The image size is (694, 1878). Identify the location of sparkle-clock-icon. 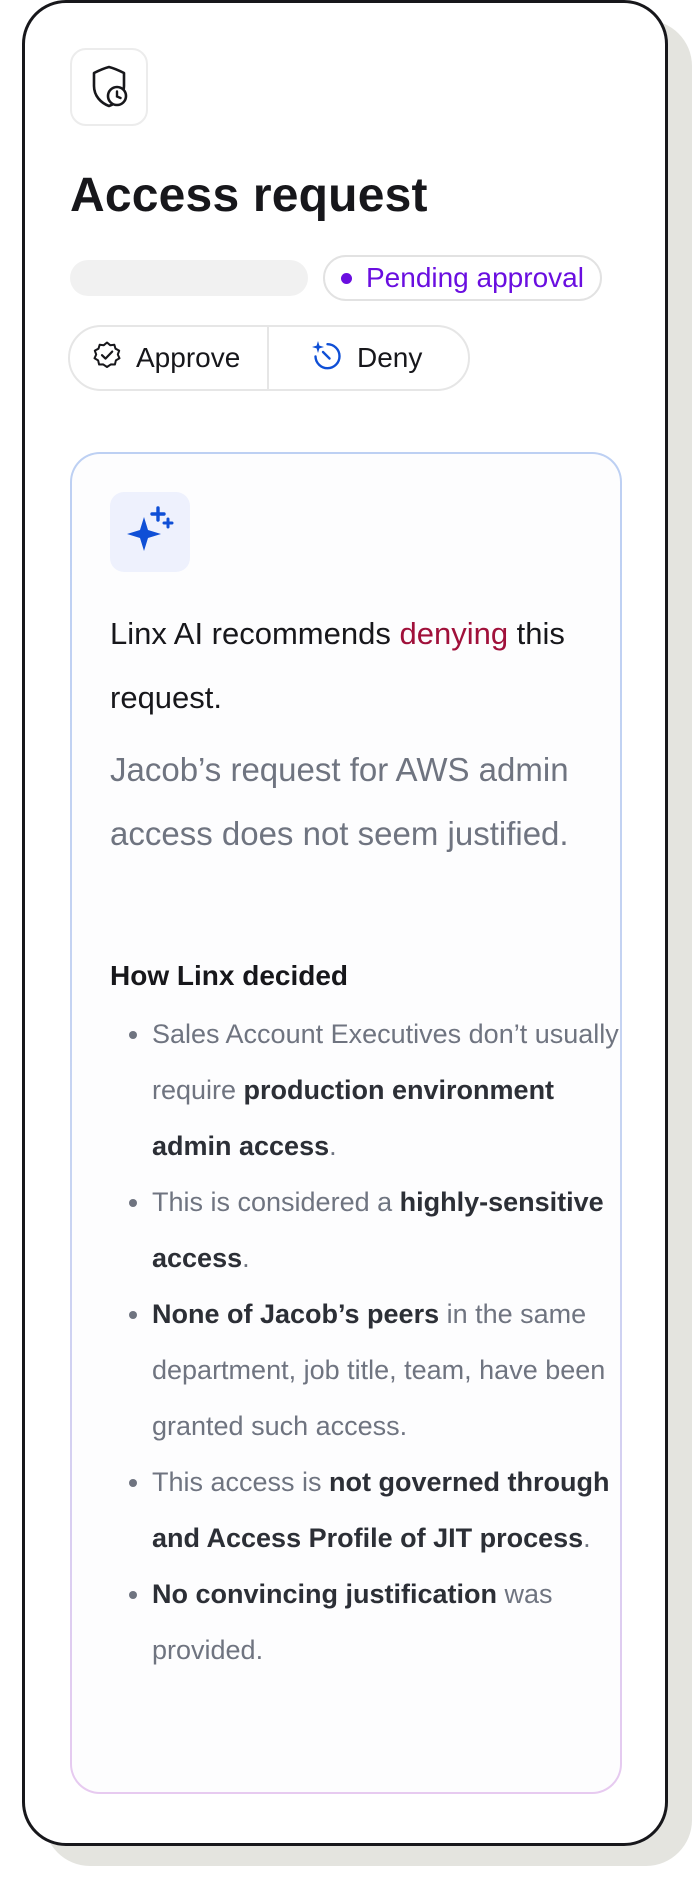
(326, 358).